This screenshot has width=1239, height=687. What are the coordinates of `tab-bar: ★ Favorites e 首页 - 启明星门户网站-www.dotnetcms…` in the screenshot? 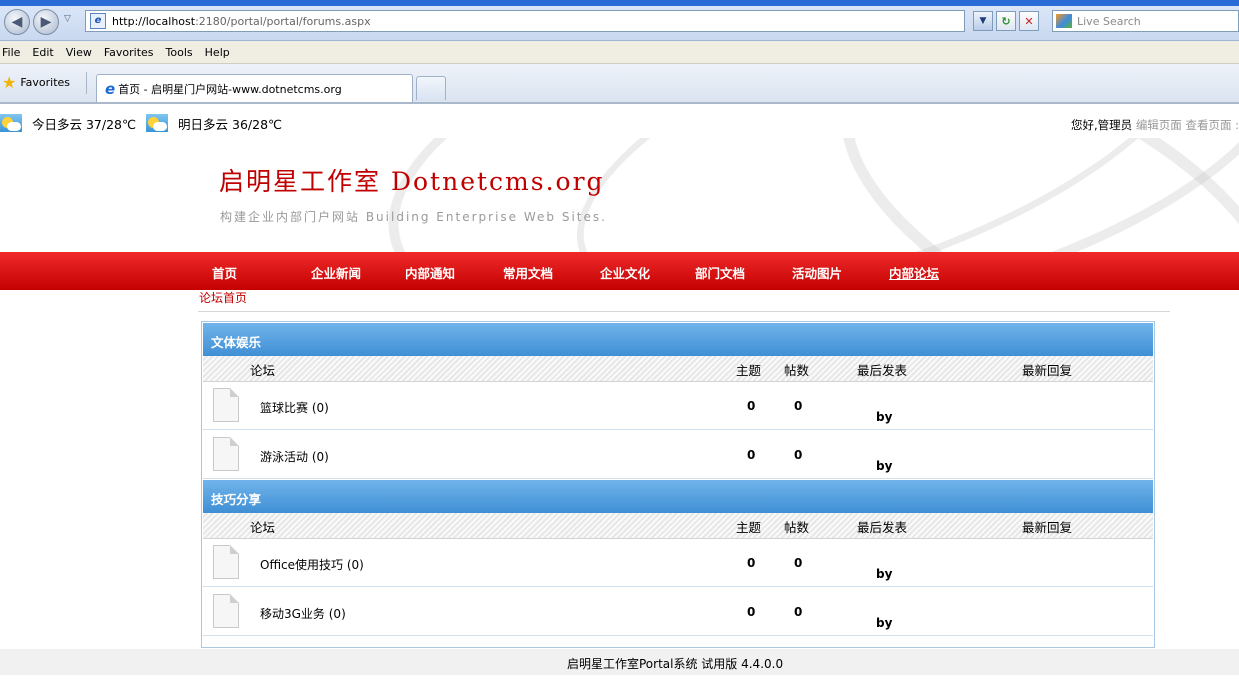 It's located at (619, 84).